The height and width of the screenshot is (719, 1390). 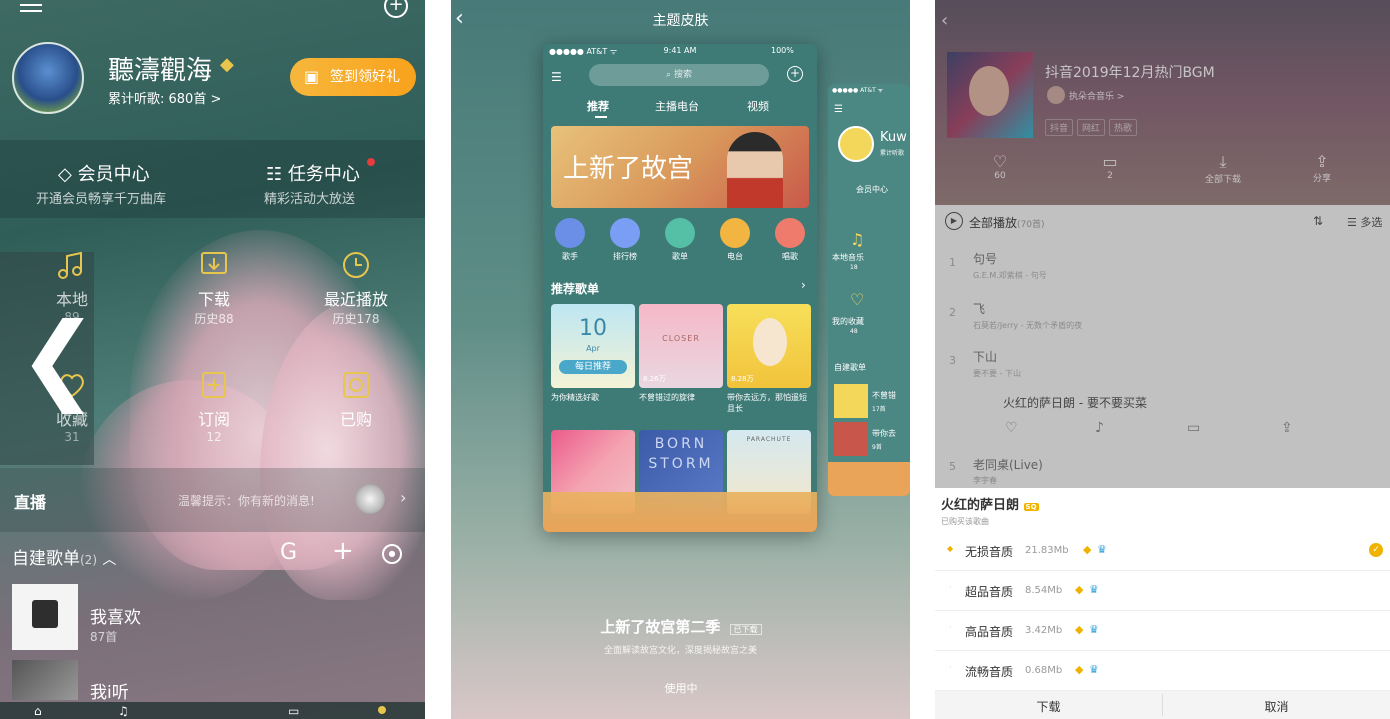 I want to click on tab-indicator, so click(x=601, y=117).